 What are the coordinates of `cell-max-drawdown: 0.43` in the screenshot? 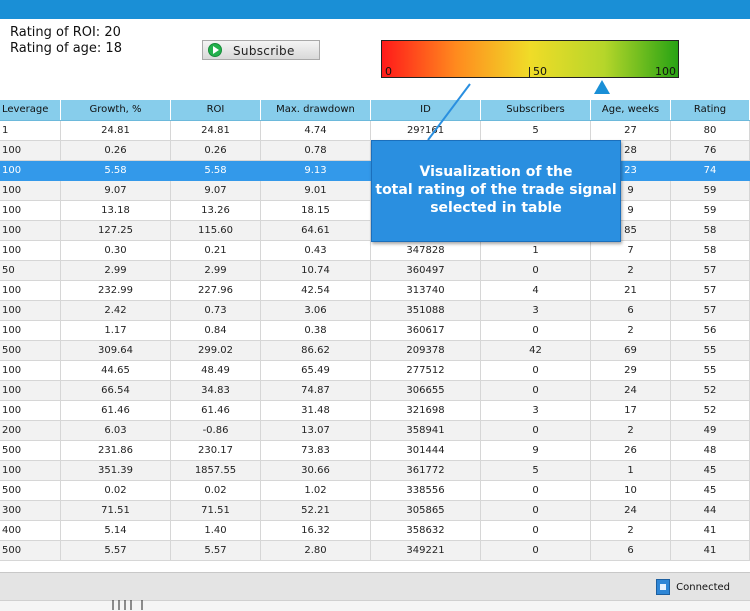 It's located at (316, 251).